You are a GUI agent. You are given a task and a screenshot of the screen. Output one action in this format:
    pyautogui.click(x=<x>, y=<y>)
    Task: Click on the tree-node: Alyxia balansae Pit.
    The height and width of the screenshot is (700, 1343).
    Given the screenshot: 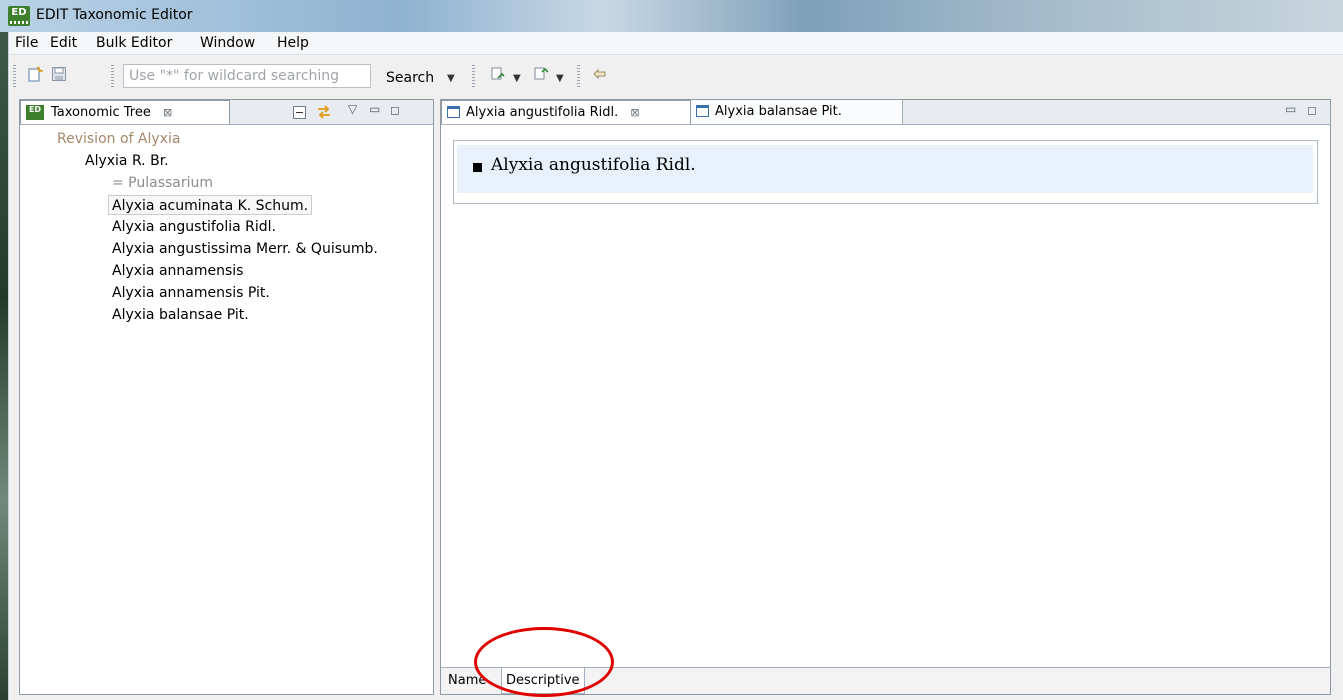 What is the action you would take?
    pyautogui.click(x=180, y=315)
    